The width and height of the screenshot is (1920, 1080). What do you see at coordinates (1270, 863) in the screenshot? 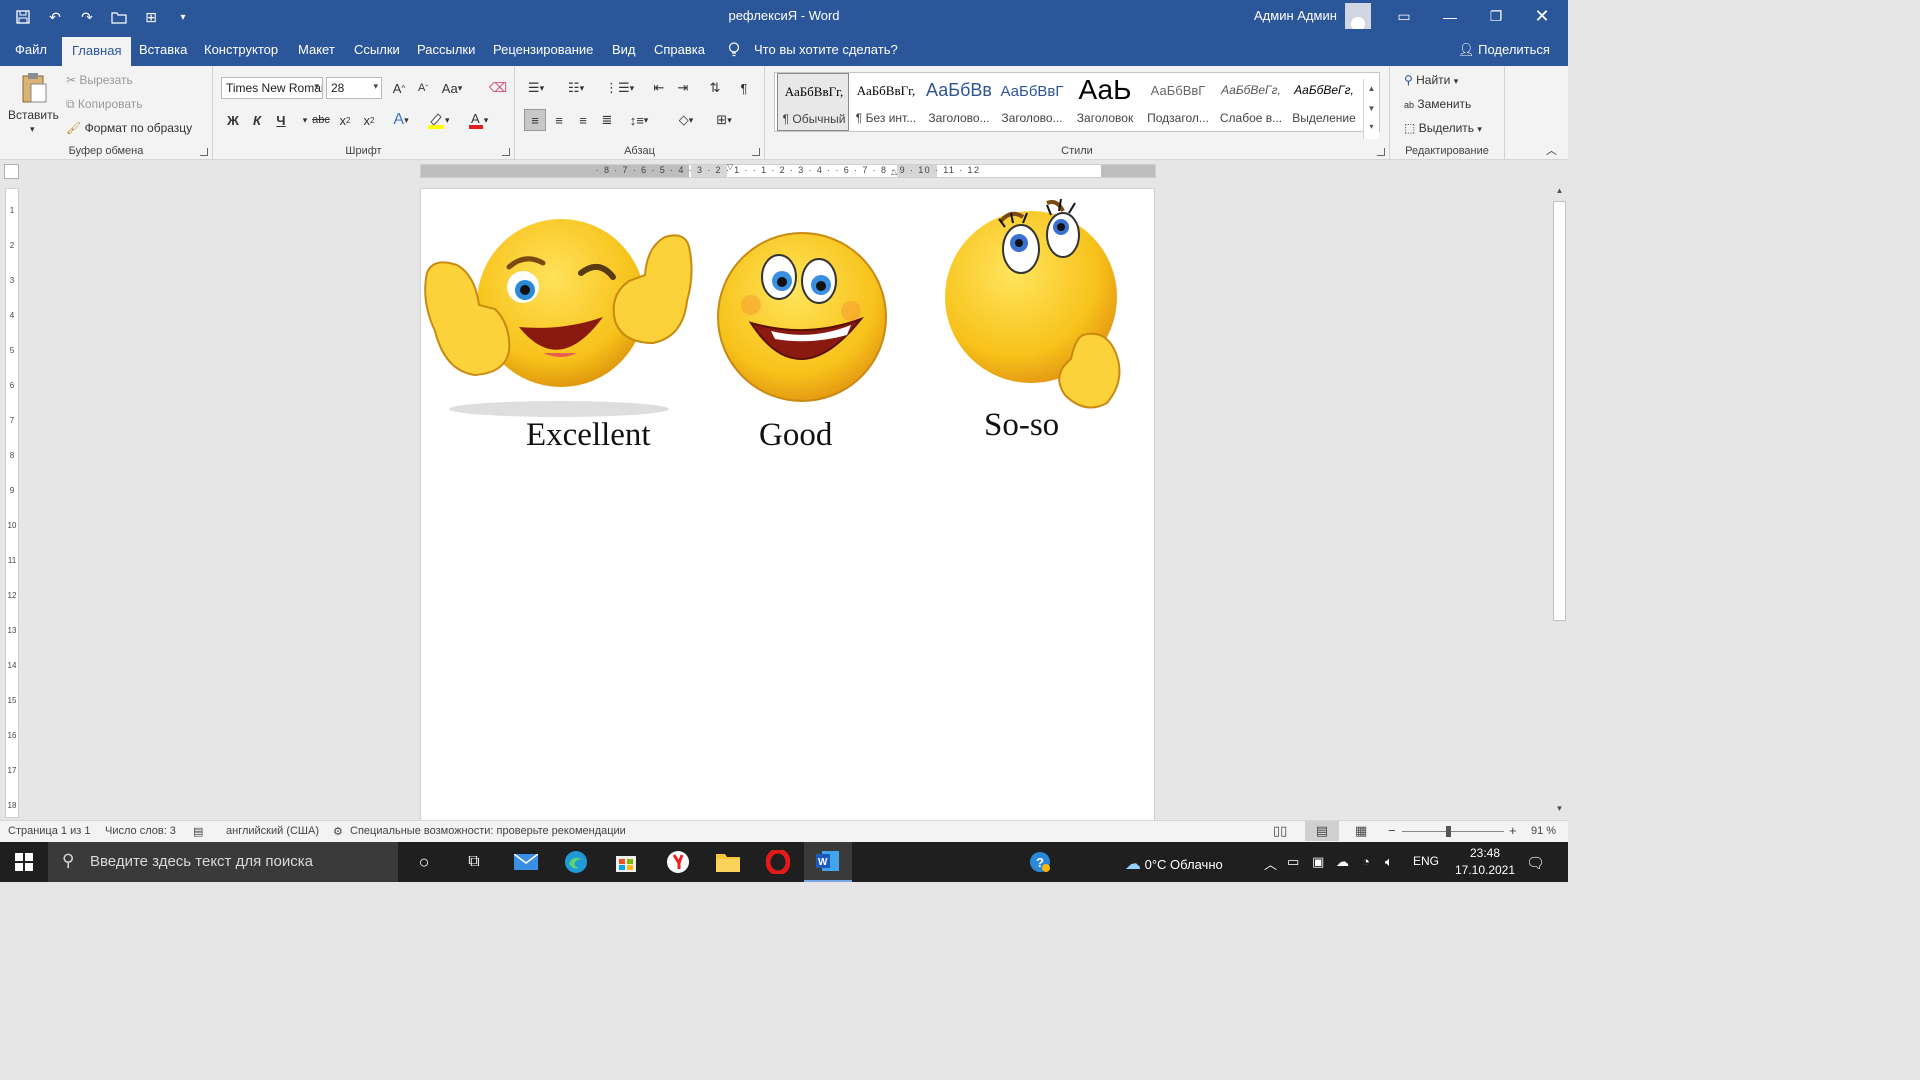
I see `show-hidden-icons-icon: ︿` at bounding box center [1270, 863].